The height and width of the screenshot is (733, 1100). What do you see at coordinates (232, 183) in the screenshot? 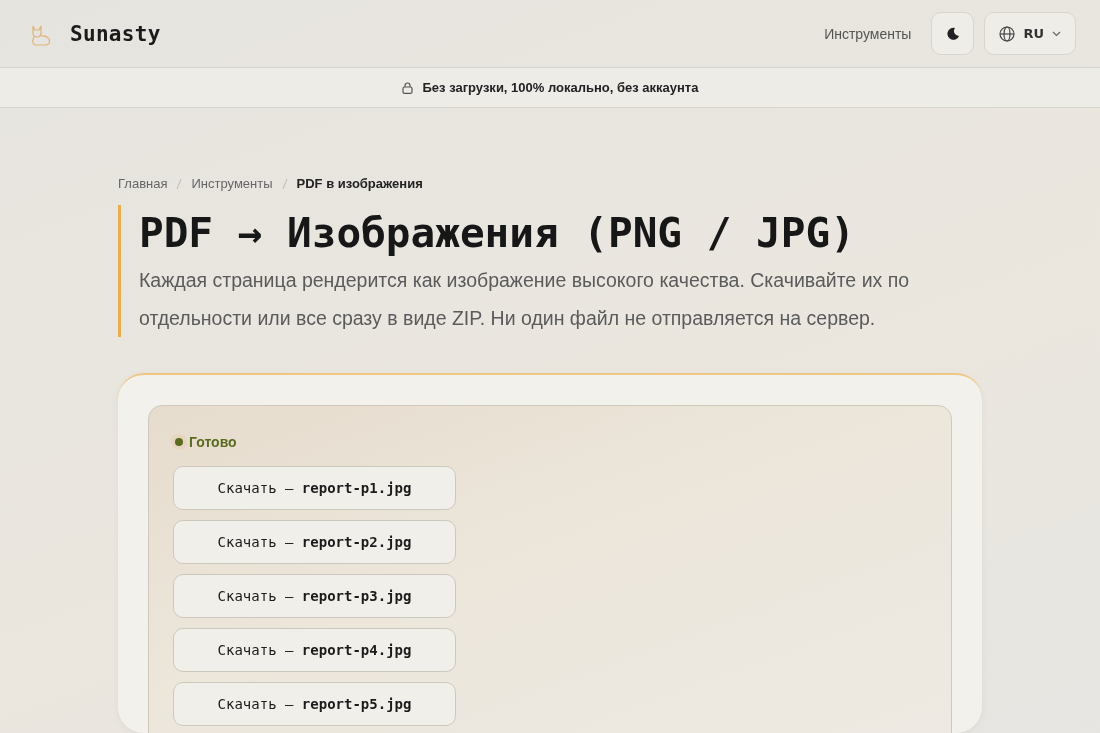
I see `breadcrumb-link: Инструменты` at bounding box center [232, 183].